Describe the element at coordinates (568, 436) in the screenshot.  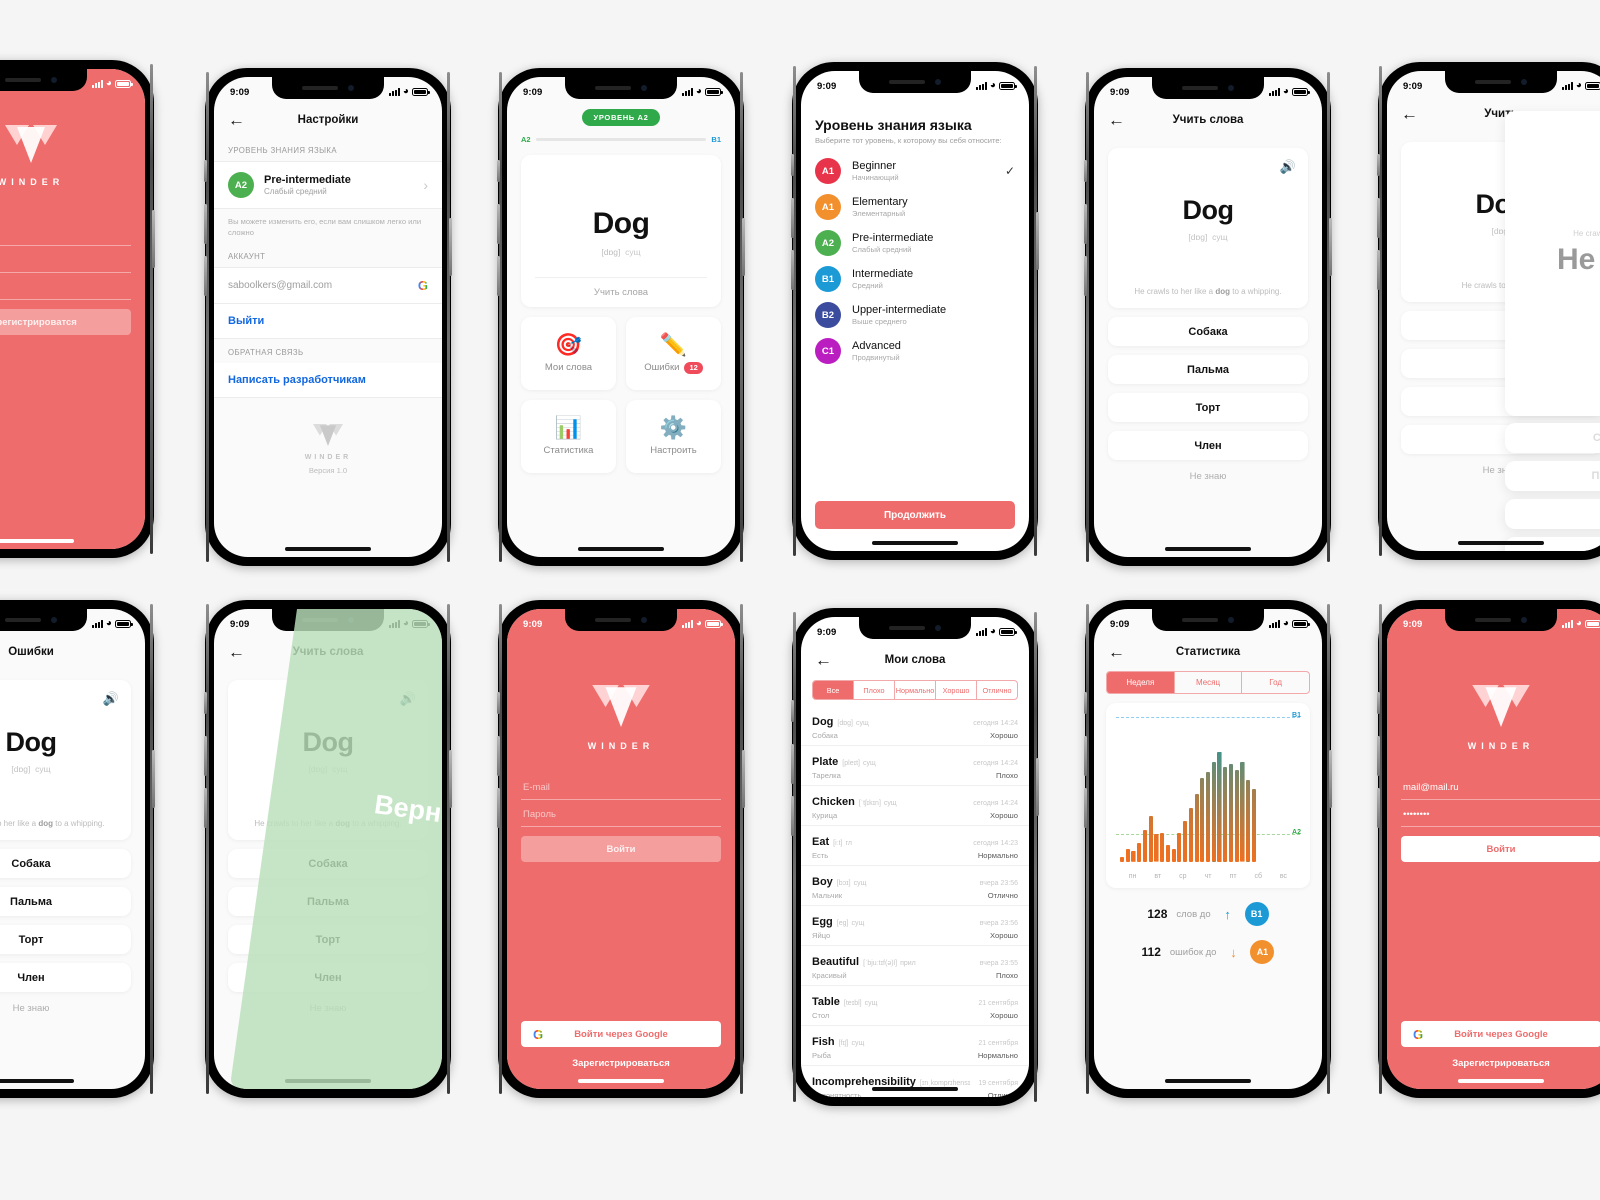
I see `tile-statistics: 📊 Статистика` at that location.